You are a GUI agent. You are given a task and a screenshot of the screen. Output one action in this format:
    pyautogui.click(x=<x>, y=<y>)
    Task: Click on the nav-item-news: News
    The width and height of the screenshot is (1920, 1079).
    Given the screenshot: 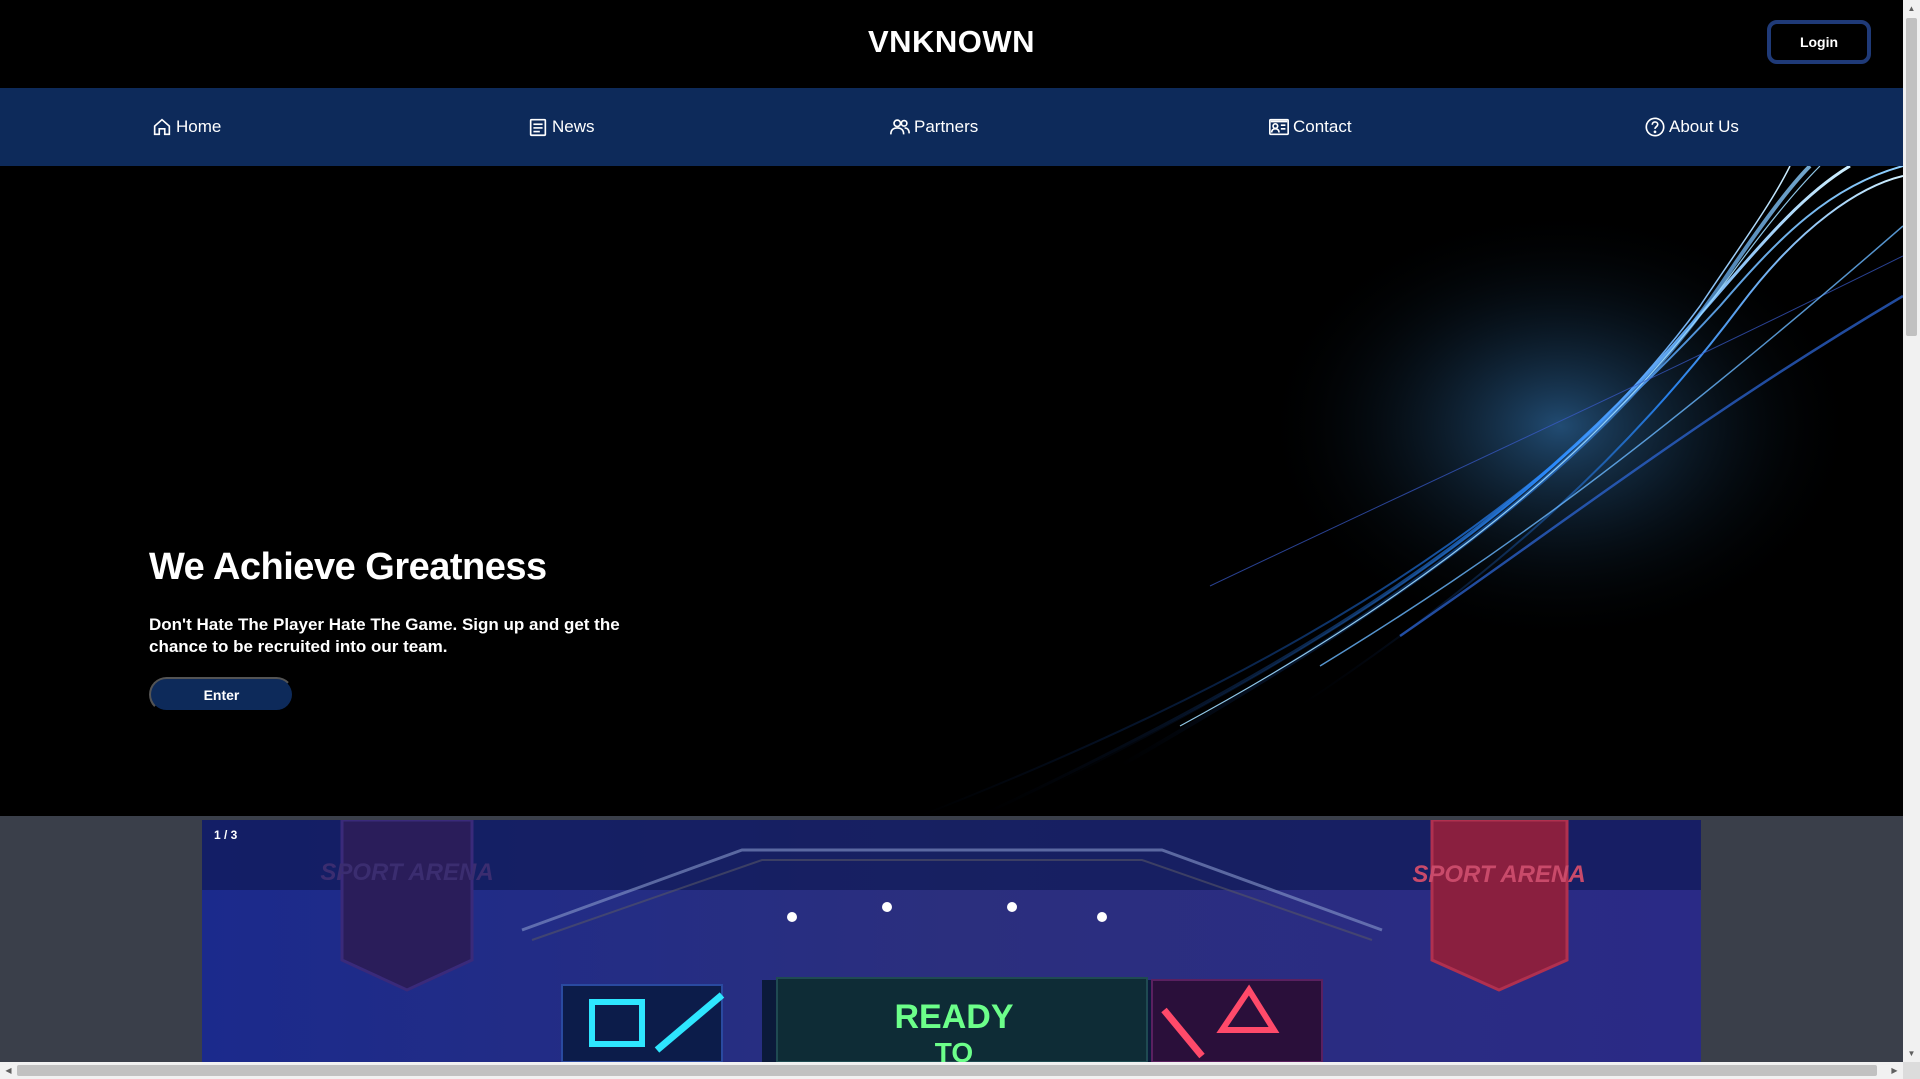 What is the action you would take?
    pyautogui.click(x=561, y=127)
    